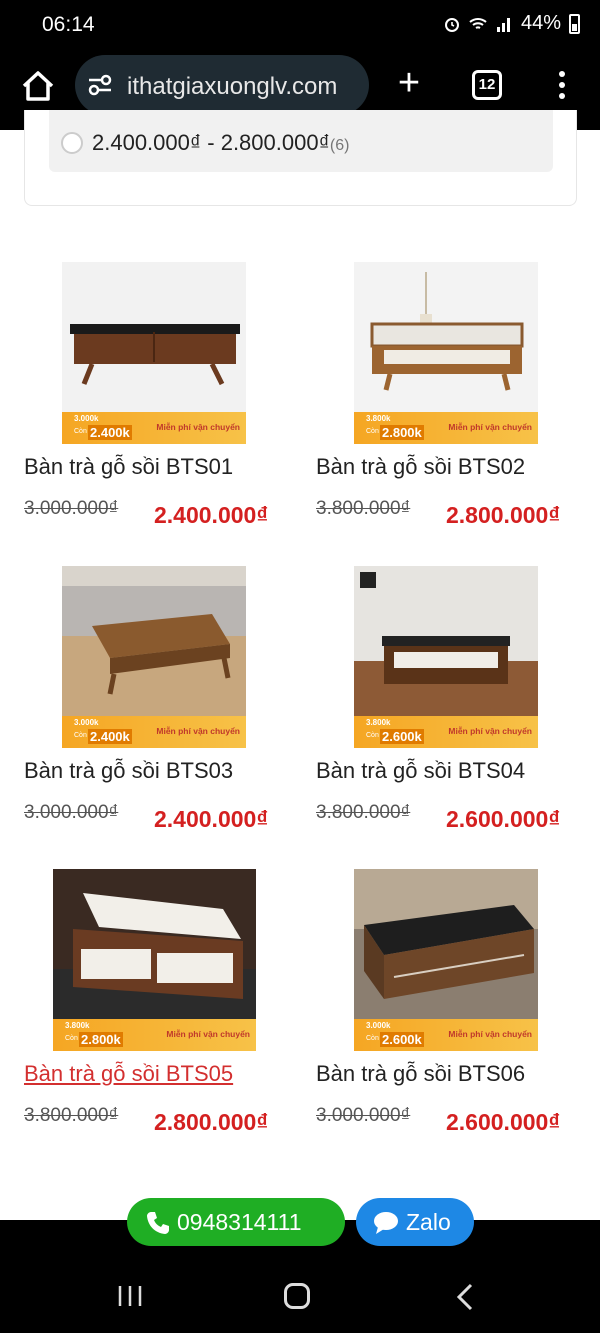 Image resolution: width=600 pixels, height=1333 pixels. Describe the element at coordinates (128, 1074) in the screenshot. I see `product-name: Bàn trà gỗ sồi BTS05` at that location.